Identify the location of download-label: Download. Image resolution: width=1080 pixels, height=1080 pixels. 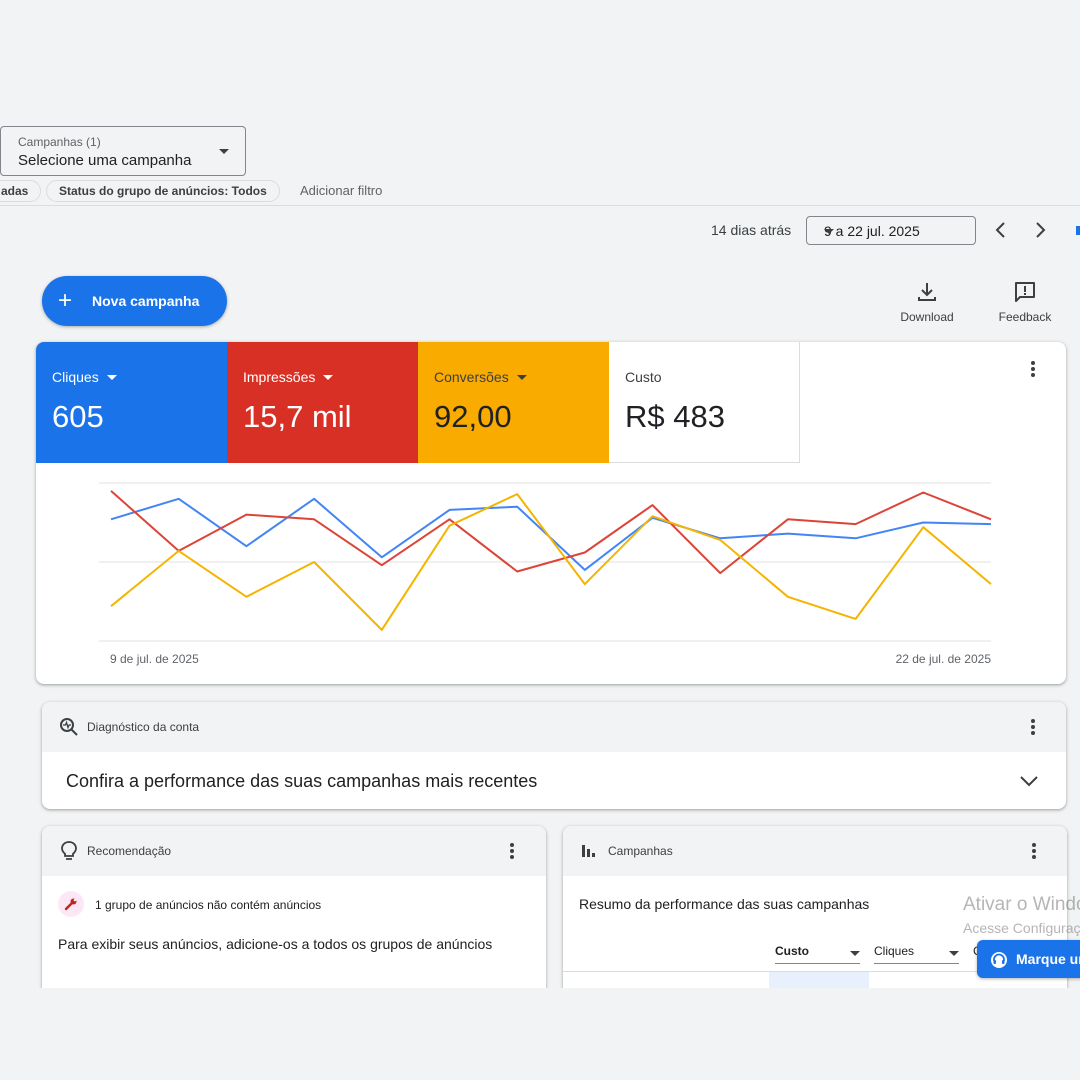
(927, 317).